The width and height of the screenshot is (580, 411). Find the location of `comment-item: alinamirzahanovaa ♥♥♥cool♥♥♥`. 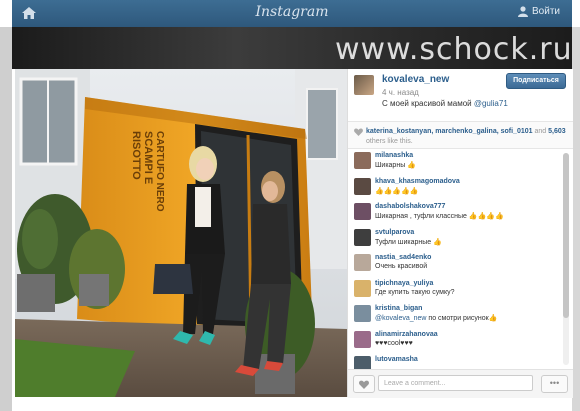

comment-item: alinamirzahanovaa ♥♥♥cool♥♥♥ is located at coordinates (455, 341).